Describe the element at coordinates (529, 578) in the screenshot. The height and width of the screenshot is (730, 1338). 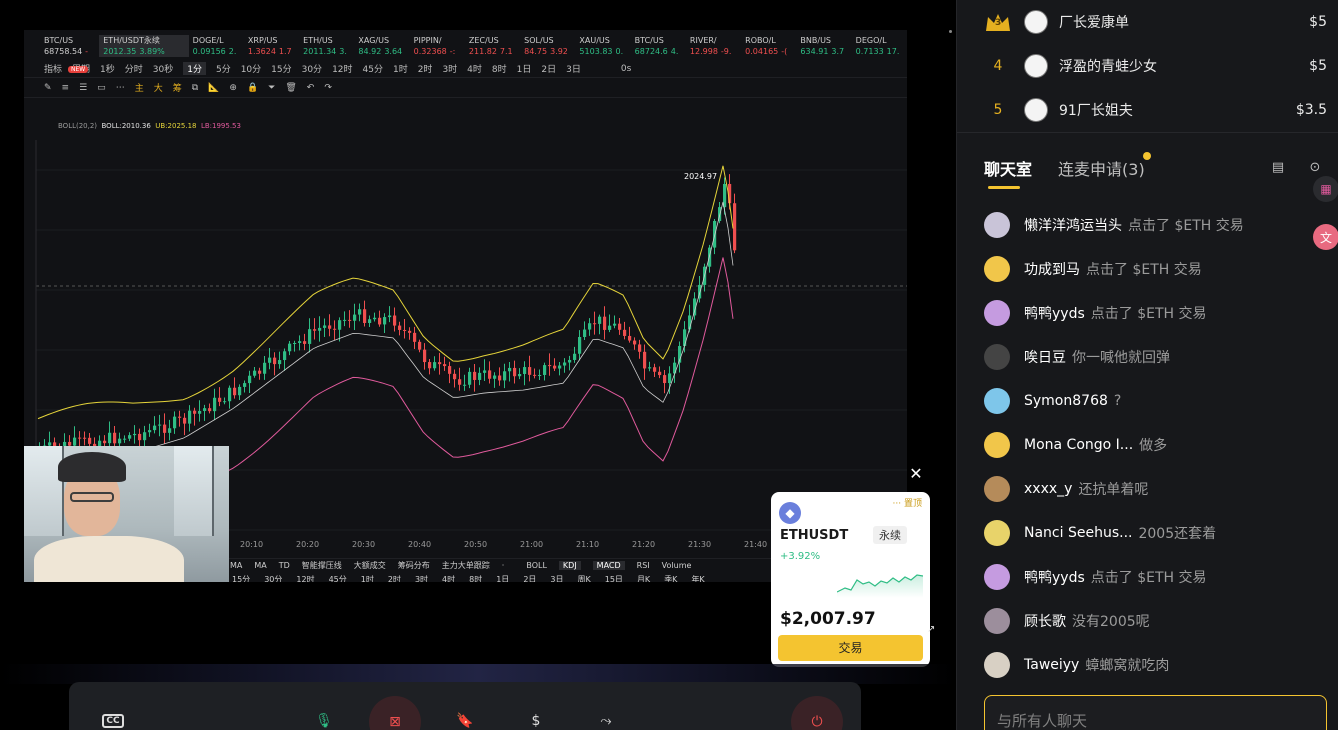
I see `interval-option: 2日` at that location.